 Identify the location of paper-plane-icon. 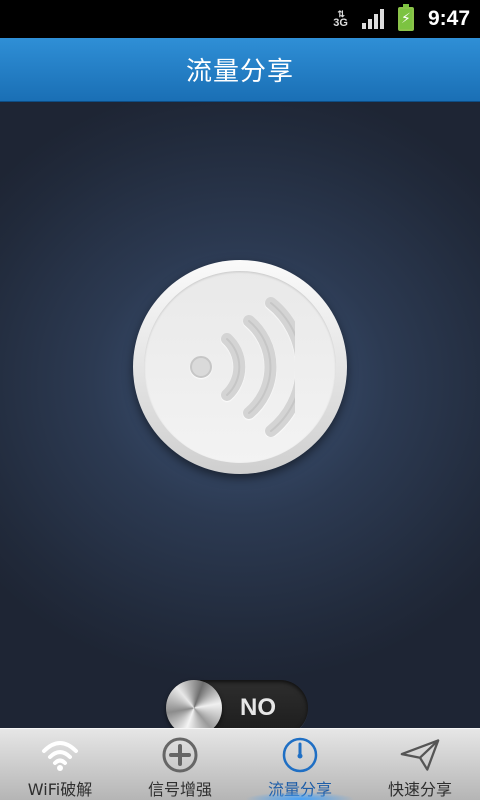
(420, 754).